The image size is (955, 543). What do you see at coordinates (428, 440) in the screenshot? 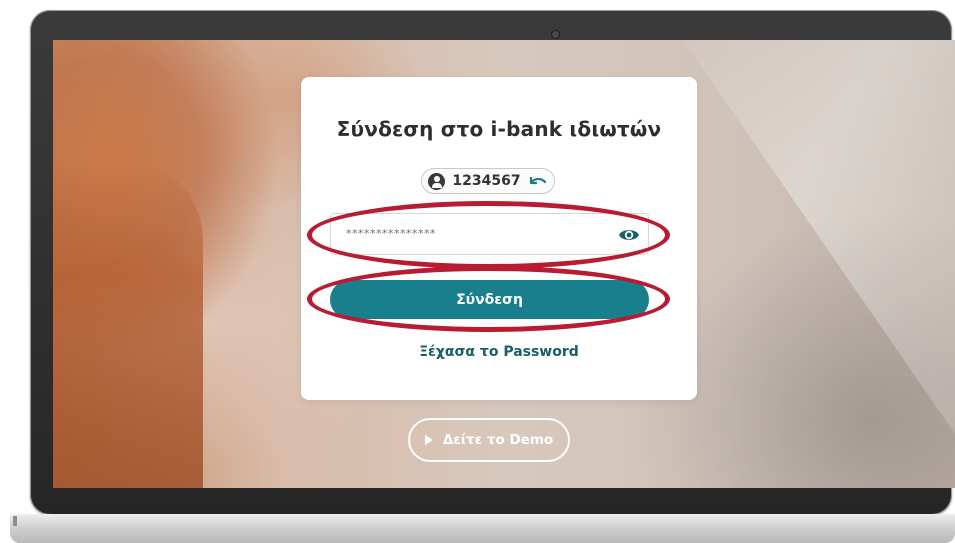
I see `play-icon` at bounding box center [428, 440].